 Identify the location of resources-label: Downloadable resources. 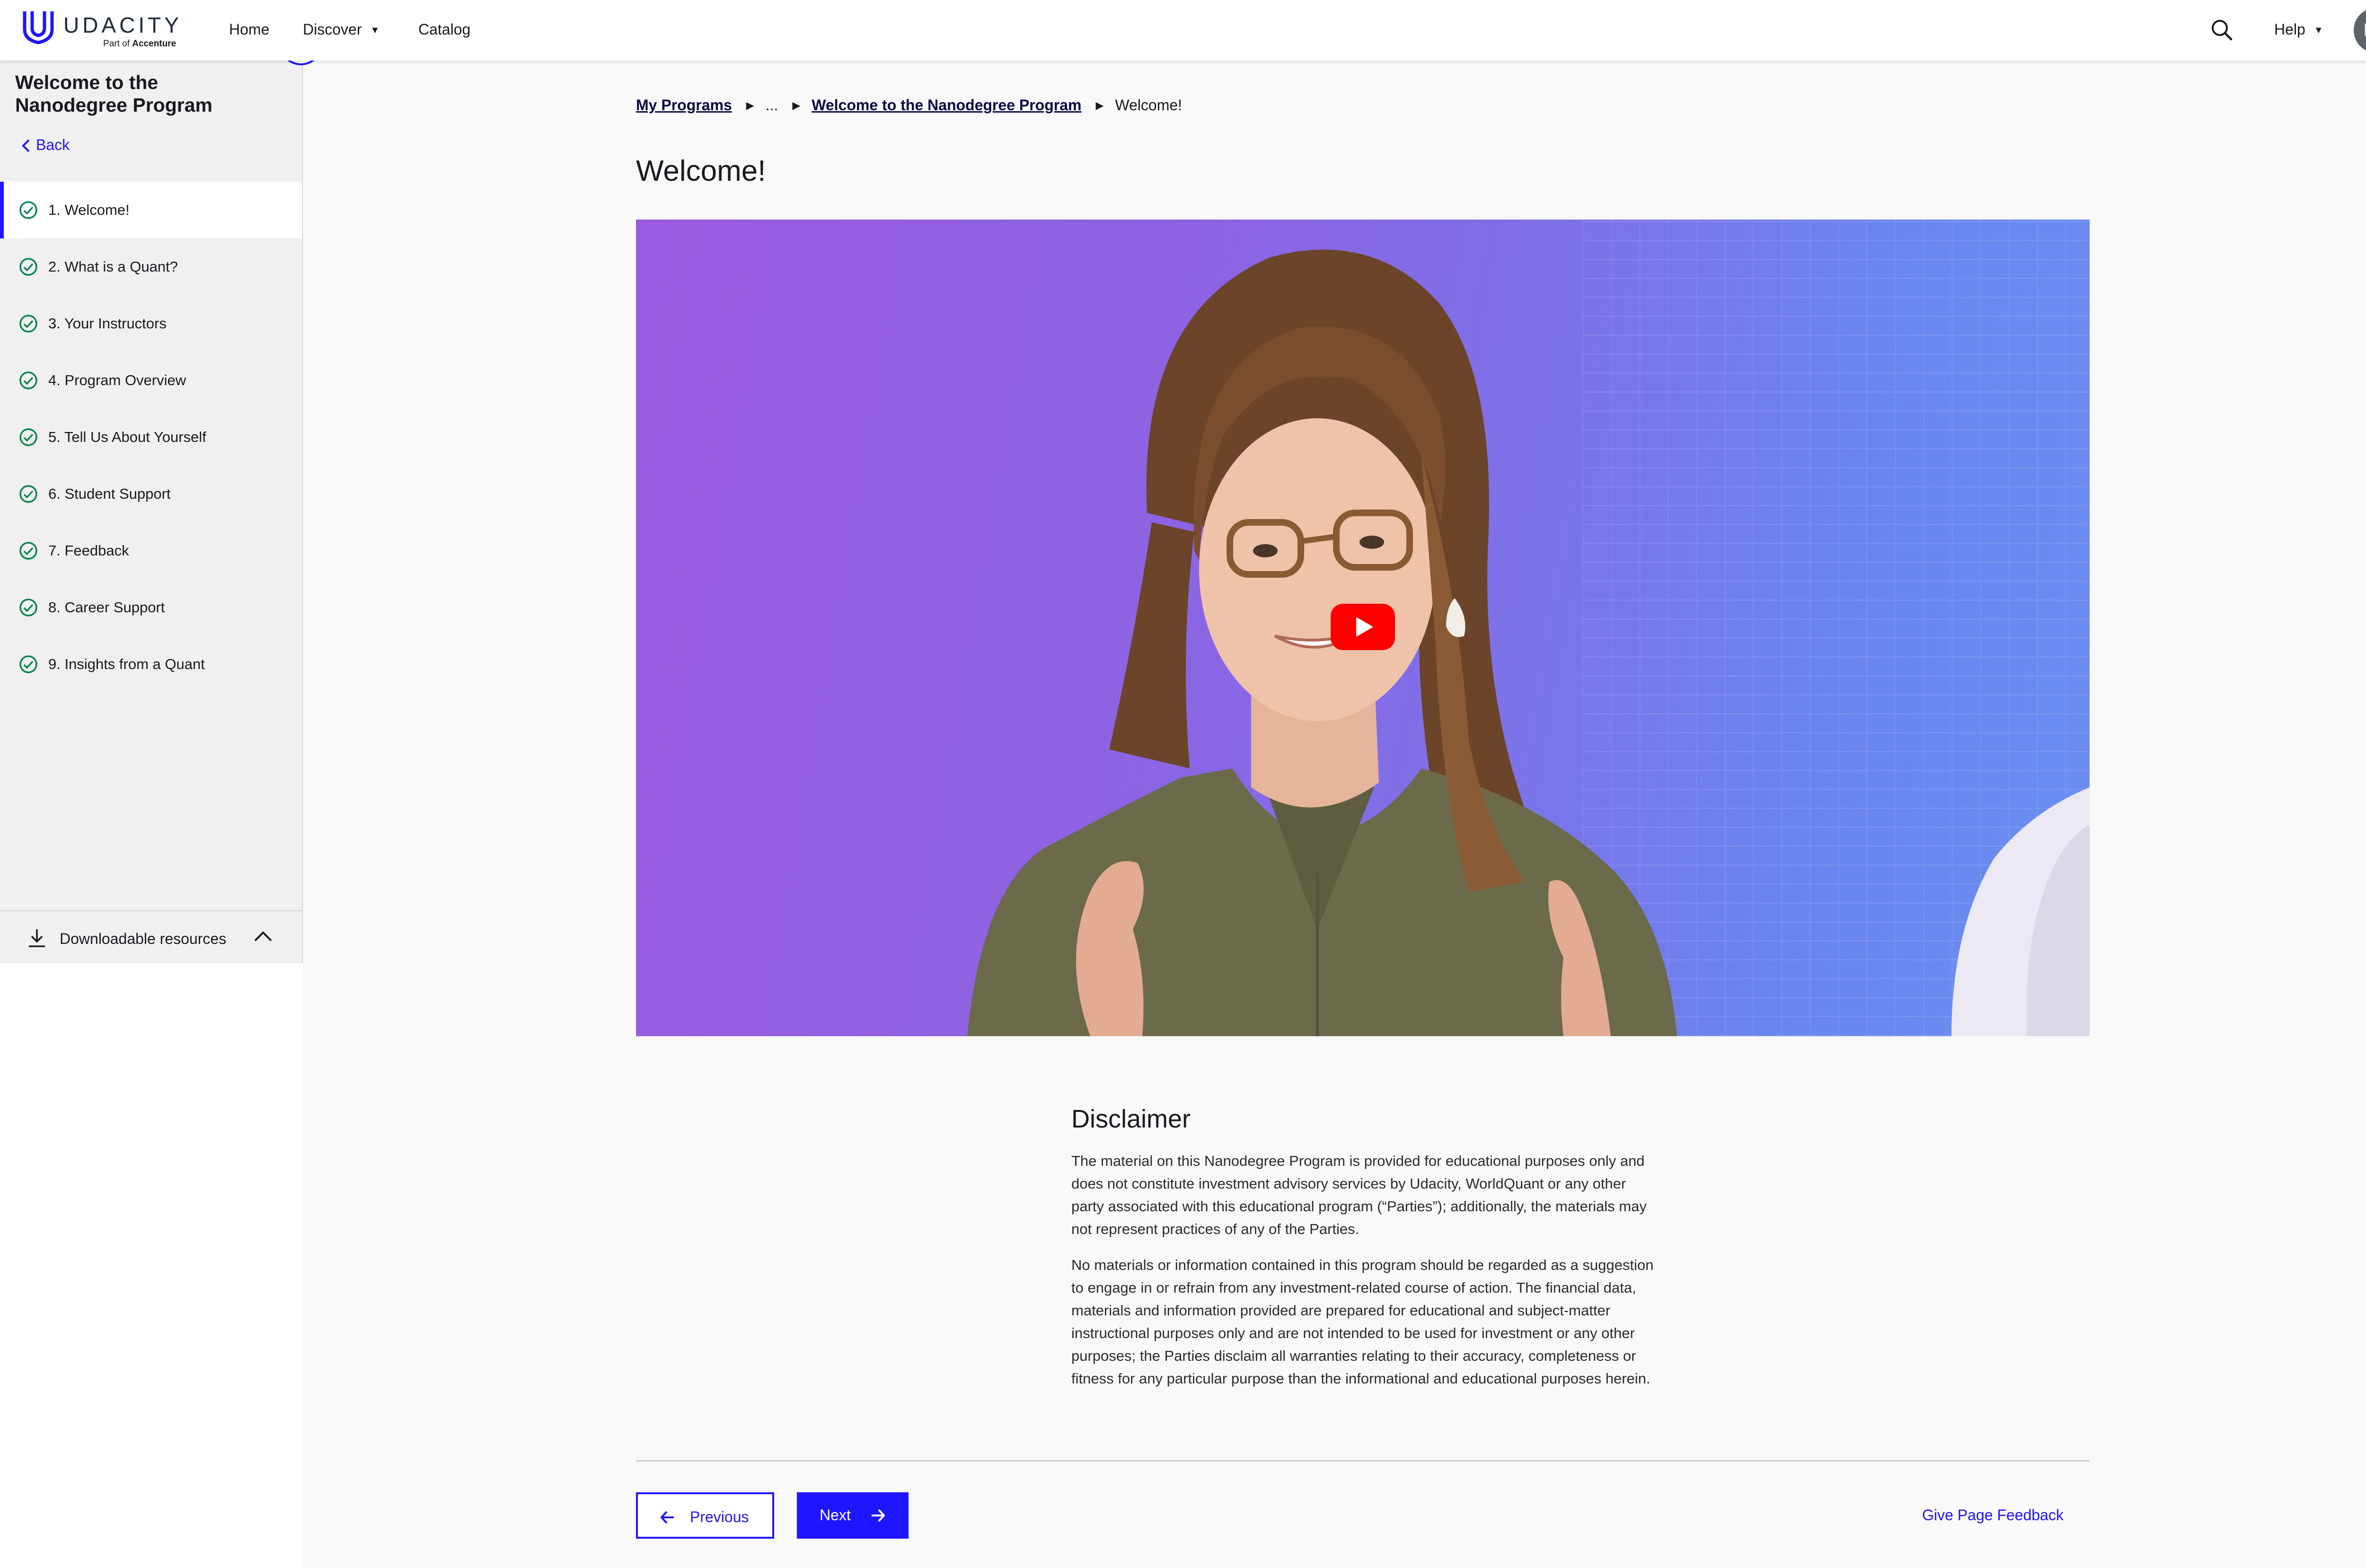
(143, 938).